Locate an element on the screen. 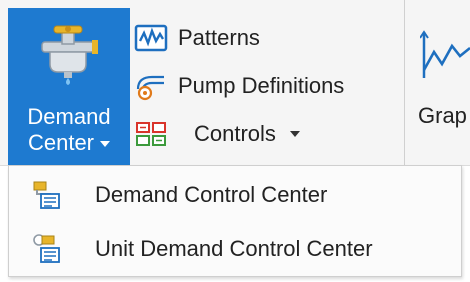 The image size is (470, 282). graphs-label: Grap is located at coordinates (442, 115).